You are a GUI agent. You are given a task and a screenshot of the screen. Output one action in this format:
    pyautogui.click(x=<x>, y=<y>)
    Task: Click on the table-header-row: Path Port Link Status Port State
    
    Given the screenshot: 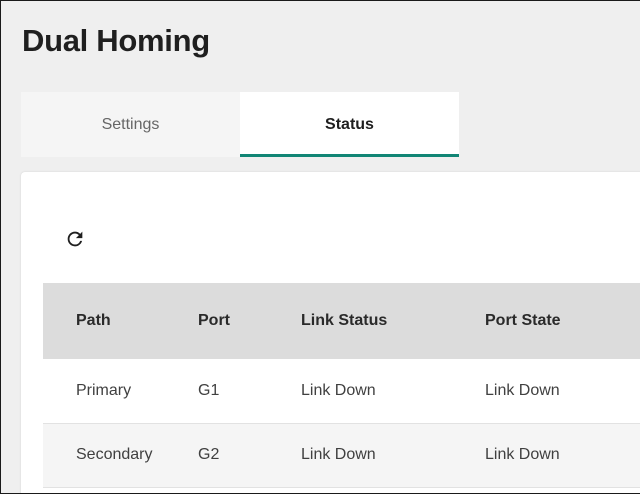 What is the action you would take?
    pyautogui.click(x=341, y=321)
    